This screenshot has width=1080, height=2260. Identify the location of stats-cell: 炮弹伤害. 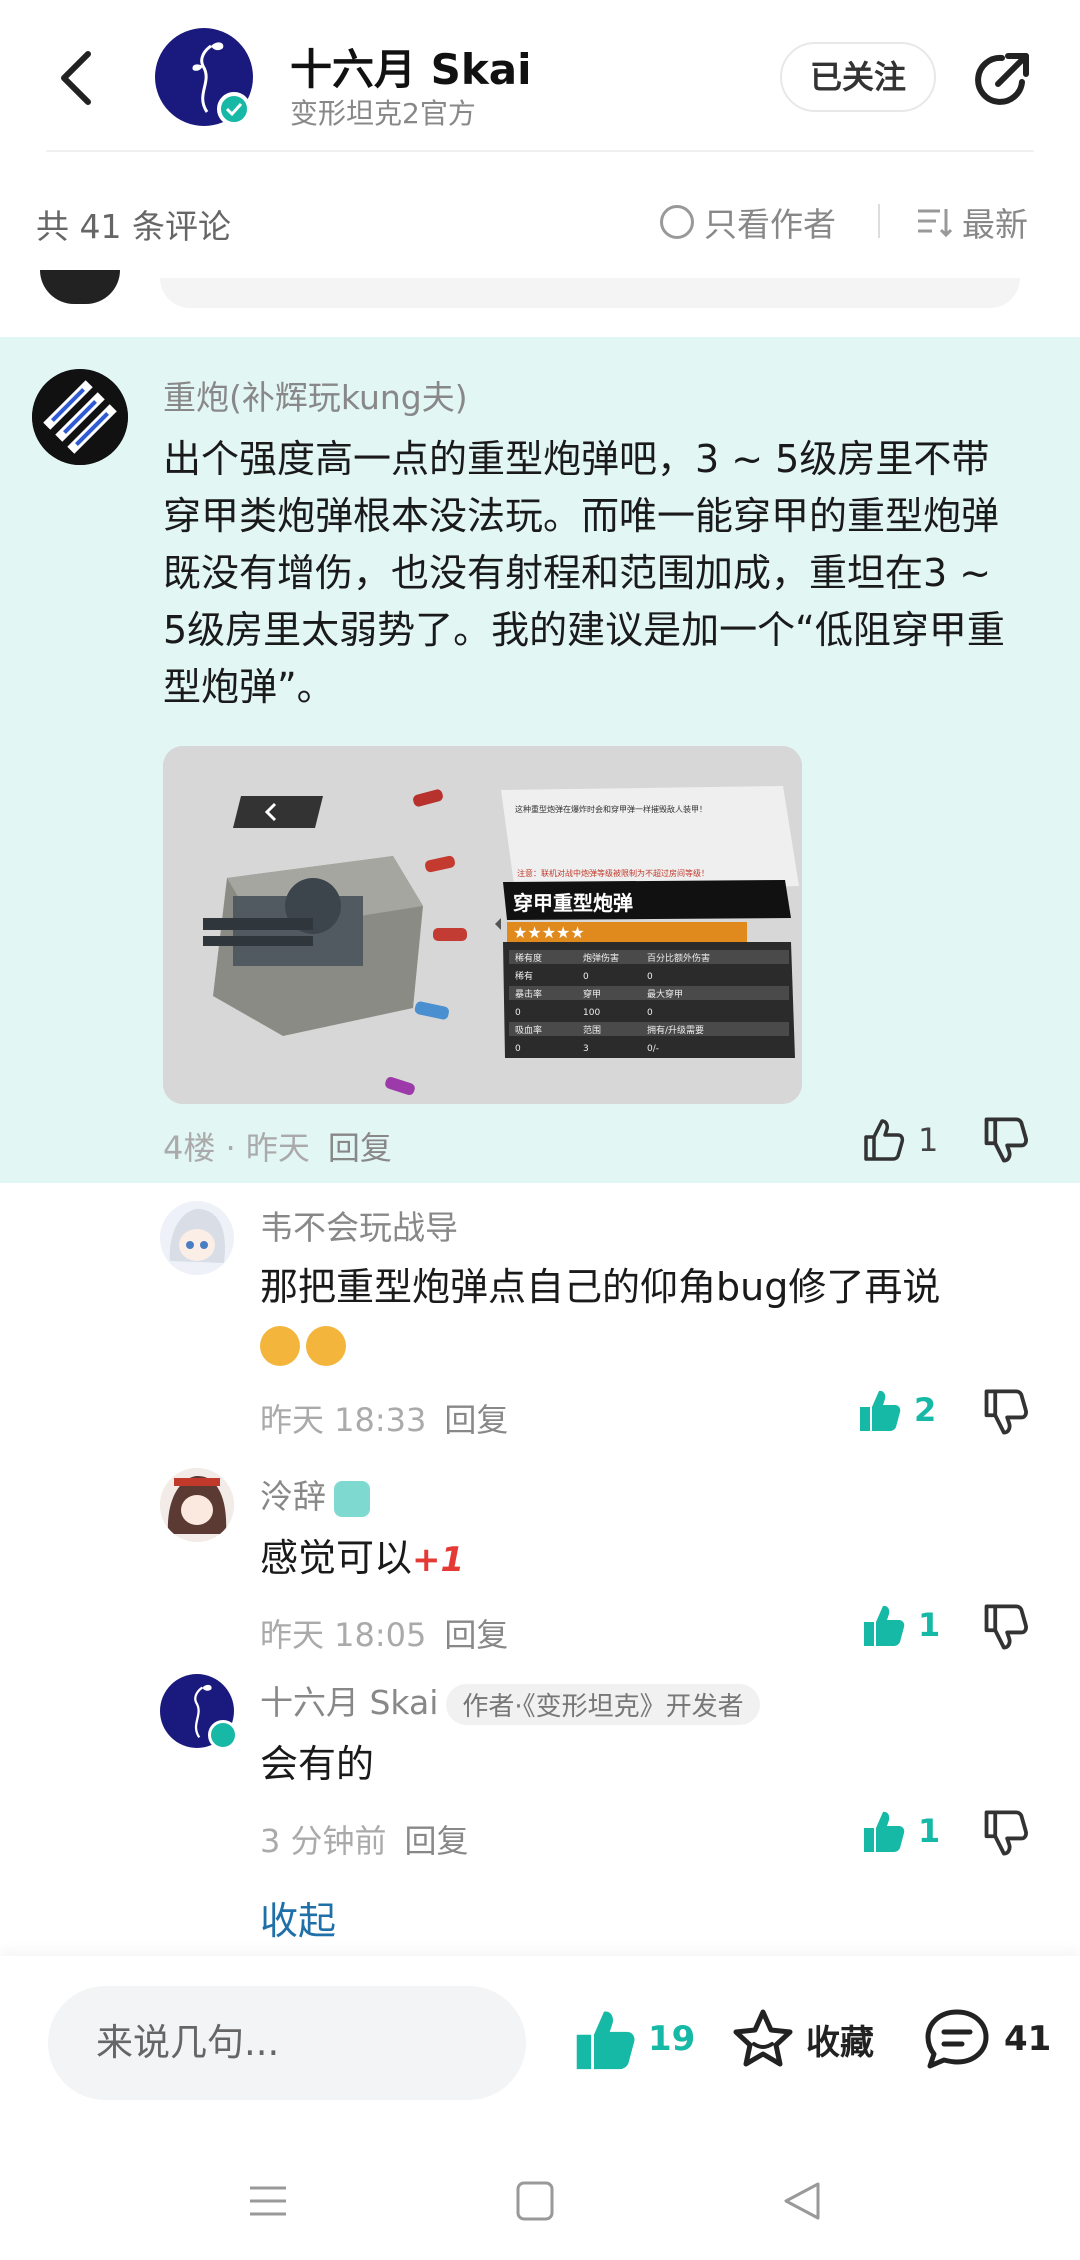
(601, 958).